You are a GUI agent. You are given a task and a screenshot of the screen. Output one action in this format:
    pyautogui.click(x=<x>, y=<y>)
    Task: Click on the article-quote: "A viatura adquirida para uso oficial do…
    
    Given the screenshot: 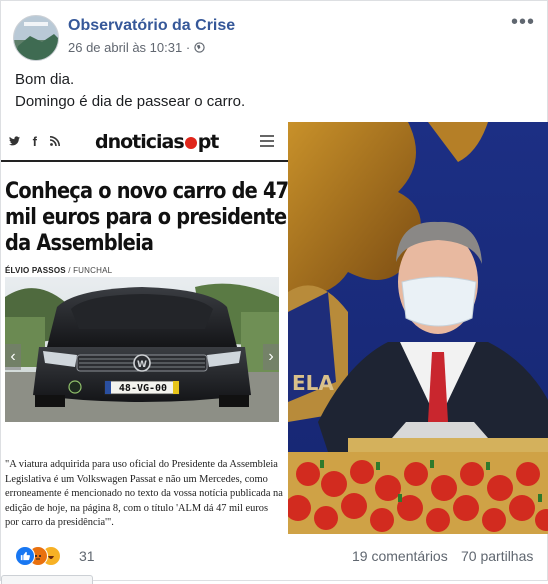 What is the action you would take?
    pyautogui.click(x=144, y=494)
    